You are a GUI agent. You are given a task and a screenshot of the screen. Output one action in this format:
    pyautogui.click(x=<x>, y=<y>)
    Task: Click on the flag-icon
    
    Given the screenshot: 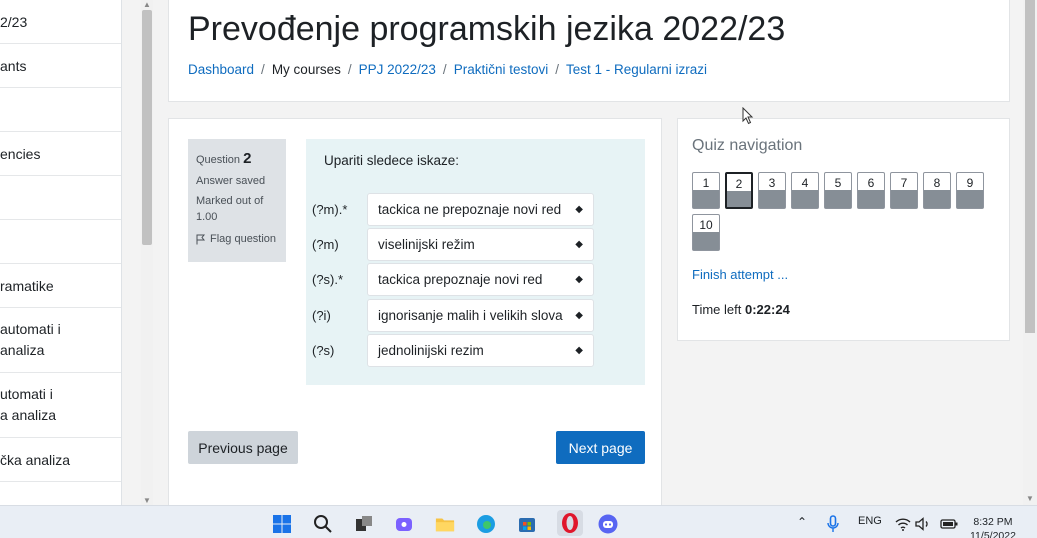 What is the action you would take?
    pyautogui.click(x=201, y=239)
    